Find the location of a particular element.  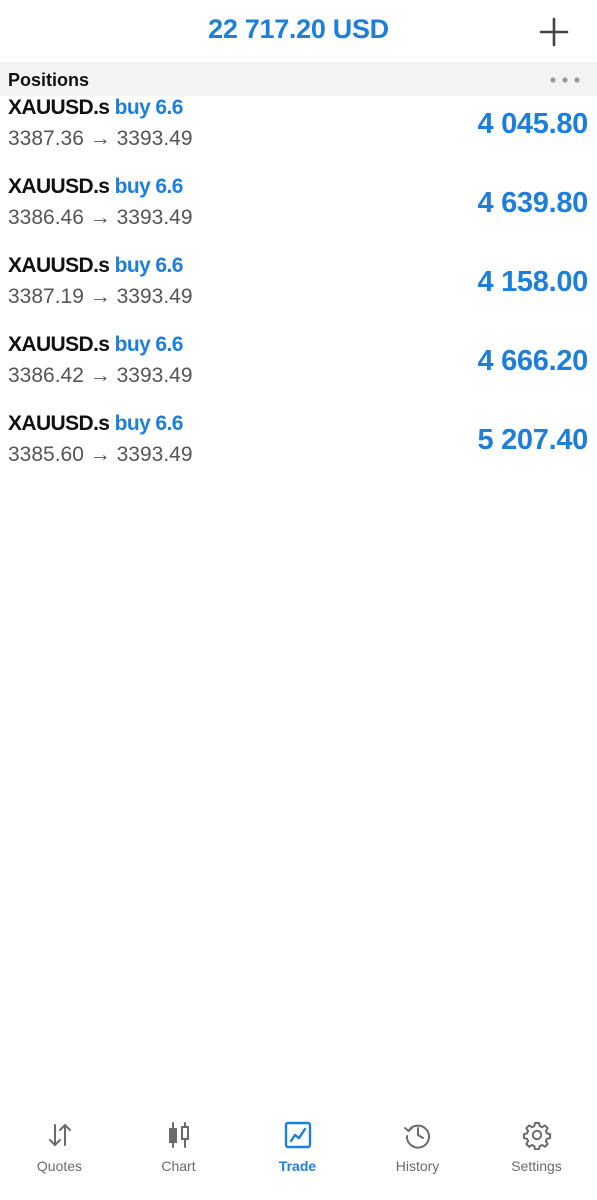

tab-label: Chart is located at coordinates (178, 1166).